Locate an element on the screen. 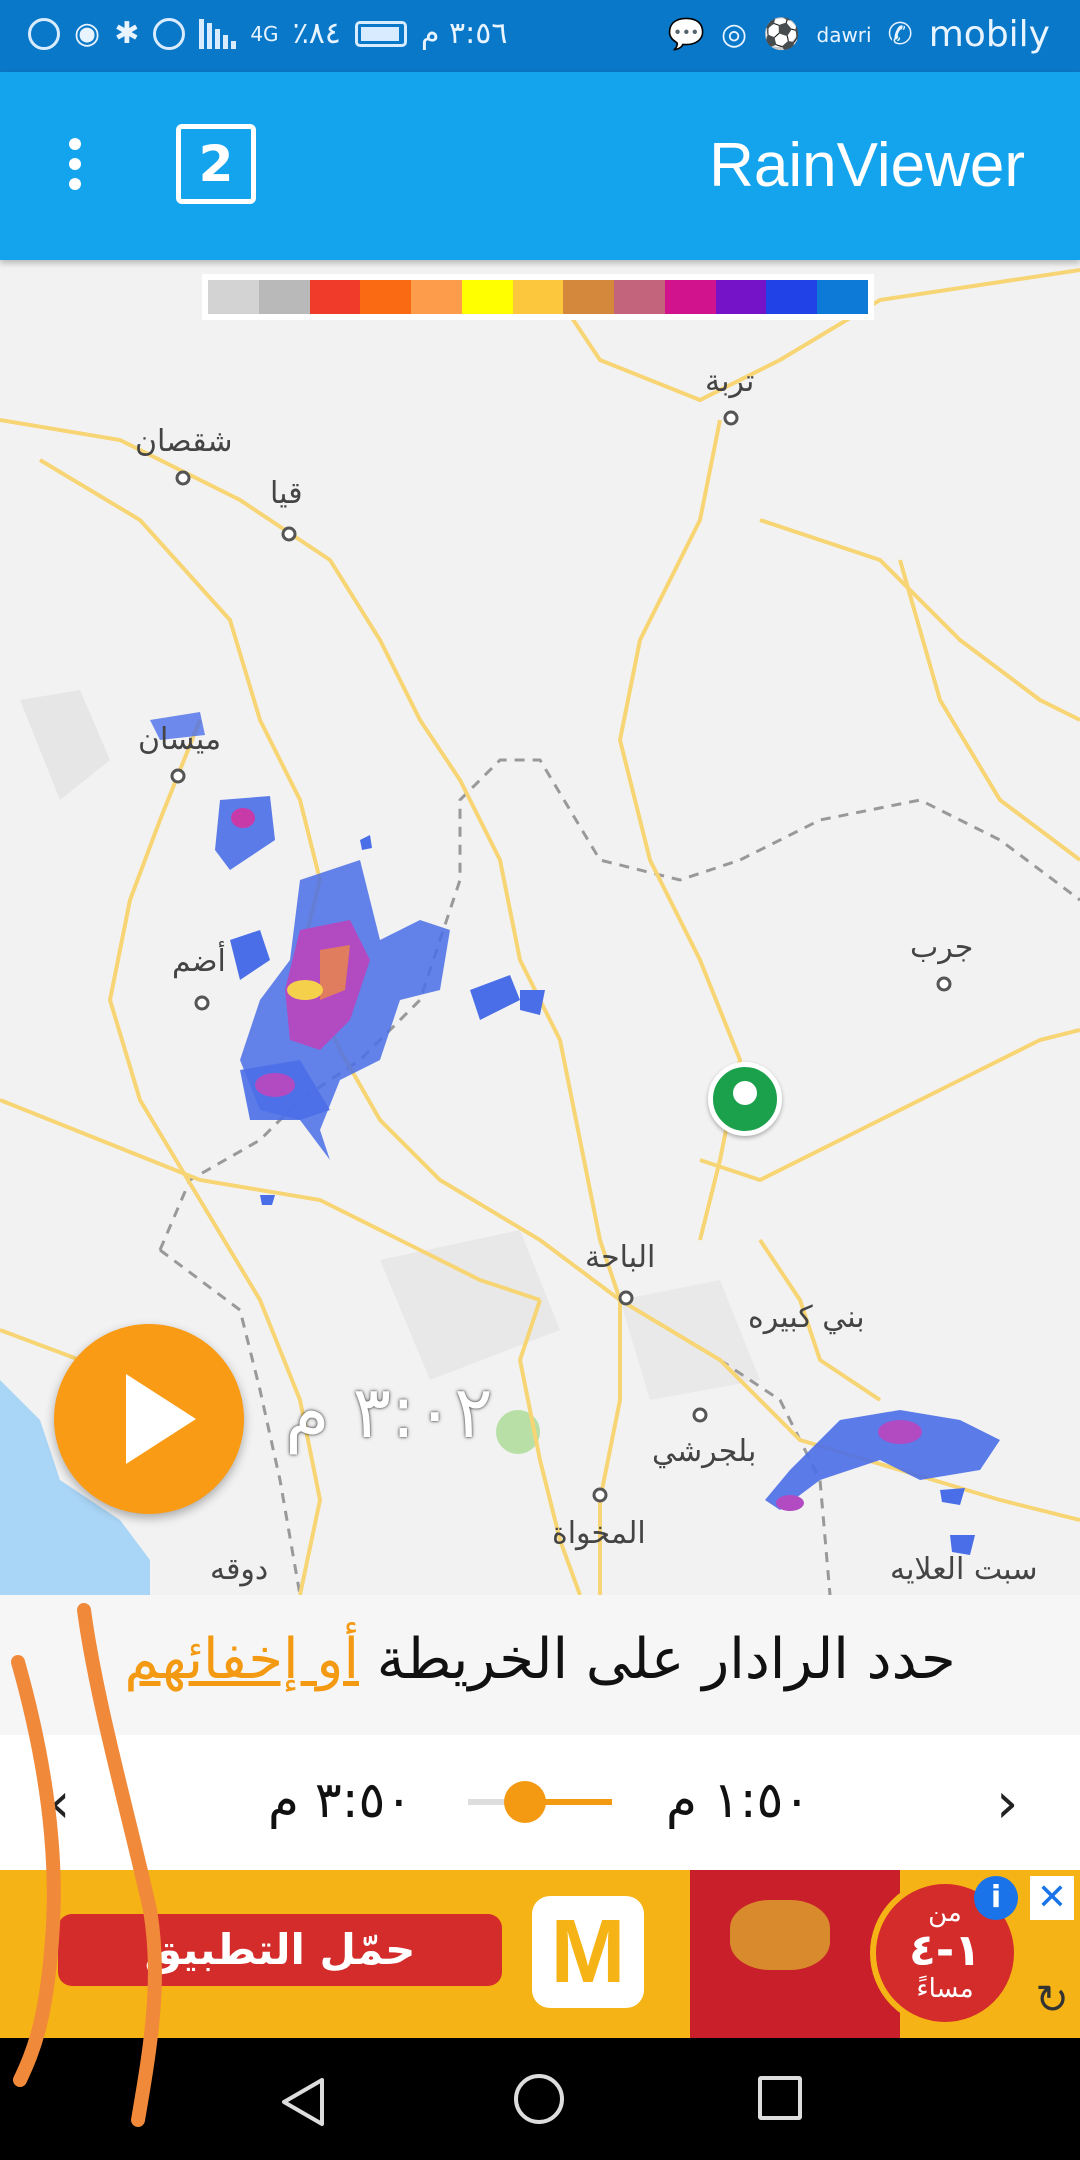 This screenshot has height=2160, width=1080. place-label: قيا is located at coordinates (286, 493).